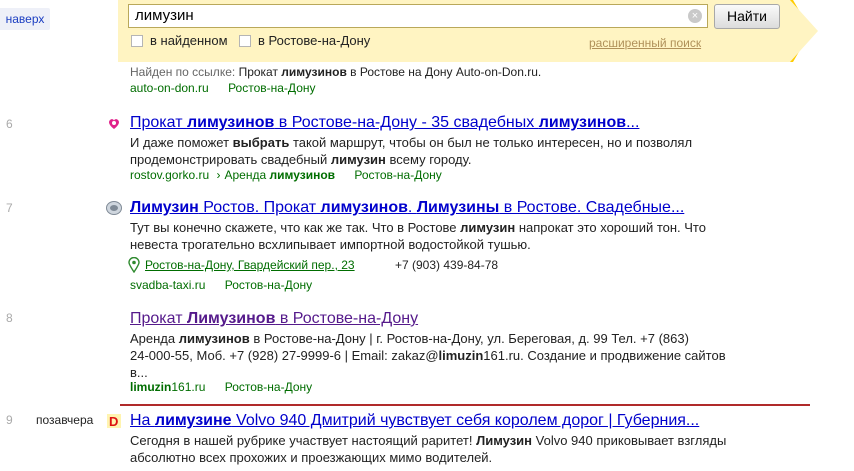 The height and width of the screenshot is (471, 854). I want to click on region-checkbox, so click(245, 41).